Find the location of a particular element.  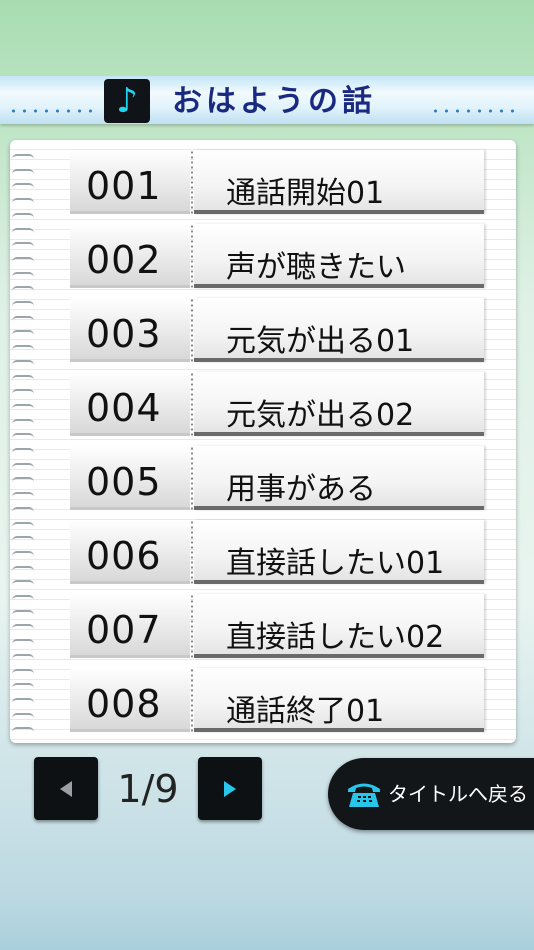

list-item-number-tab: 001 is located at coordinates (130, 182).